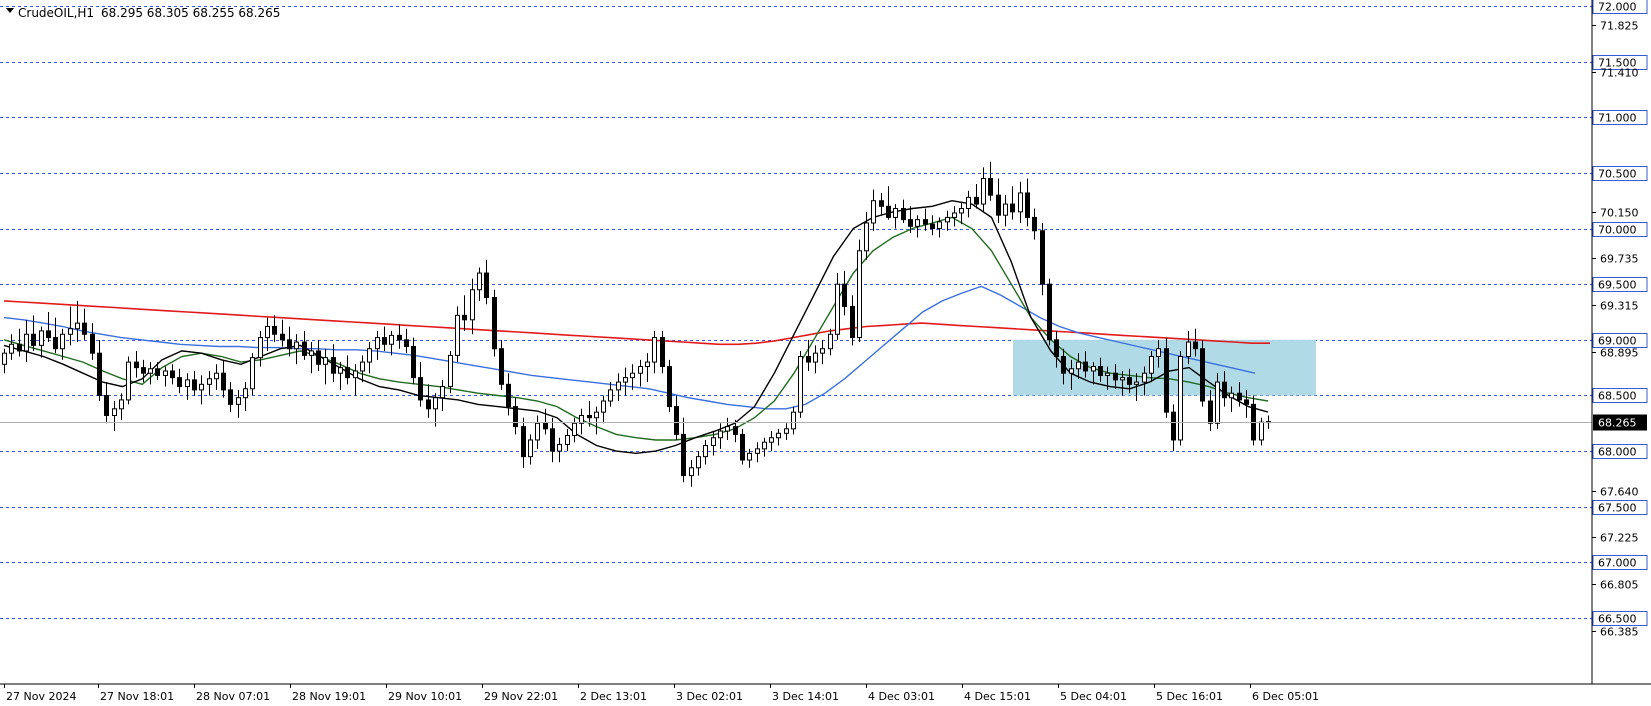 The width and height of the screenshot is (1651, 706). What do you see at coordinates (1617, 7) in the screenshot?
I see `level-badge-label: 72.000` at bounding box center [1617, 7].